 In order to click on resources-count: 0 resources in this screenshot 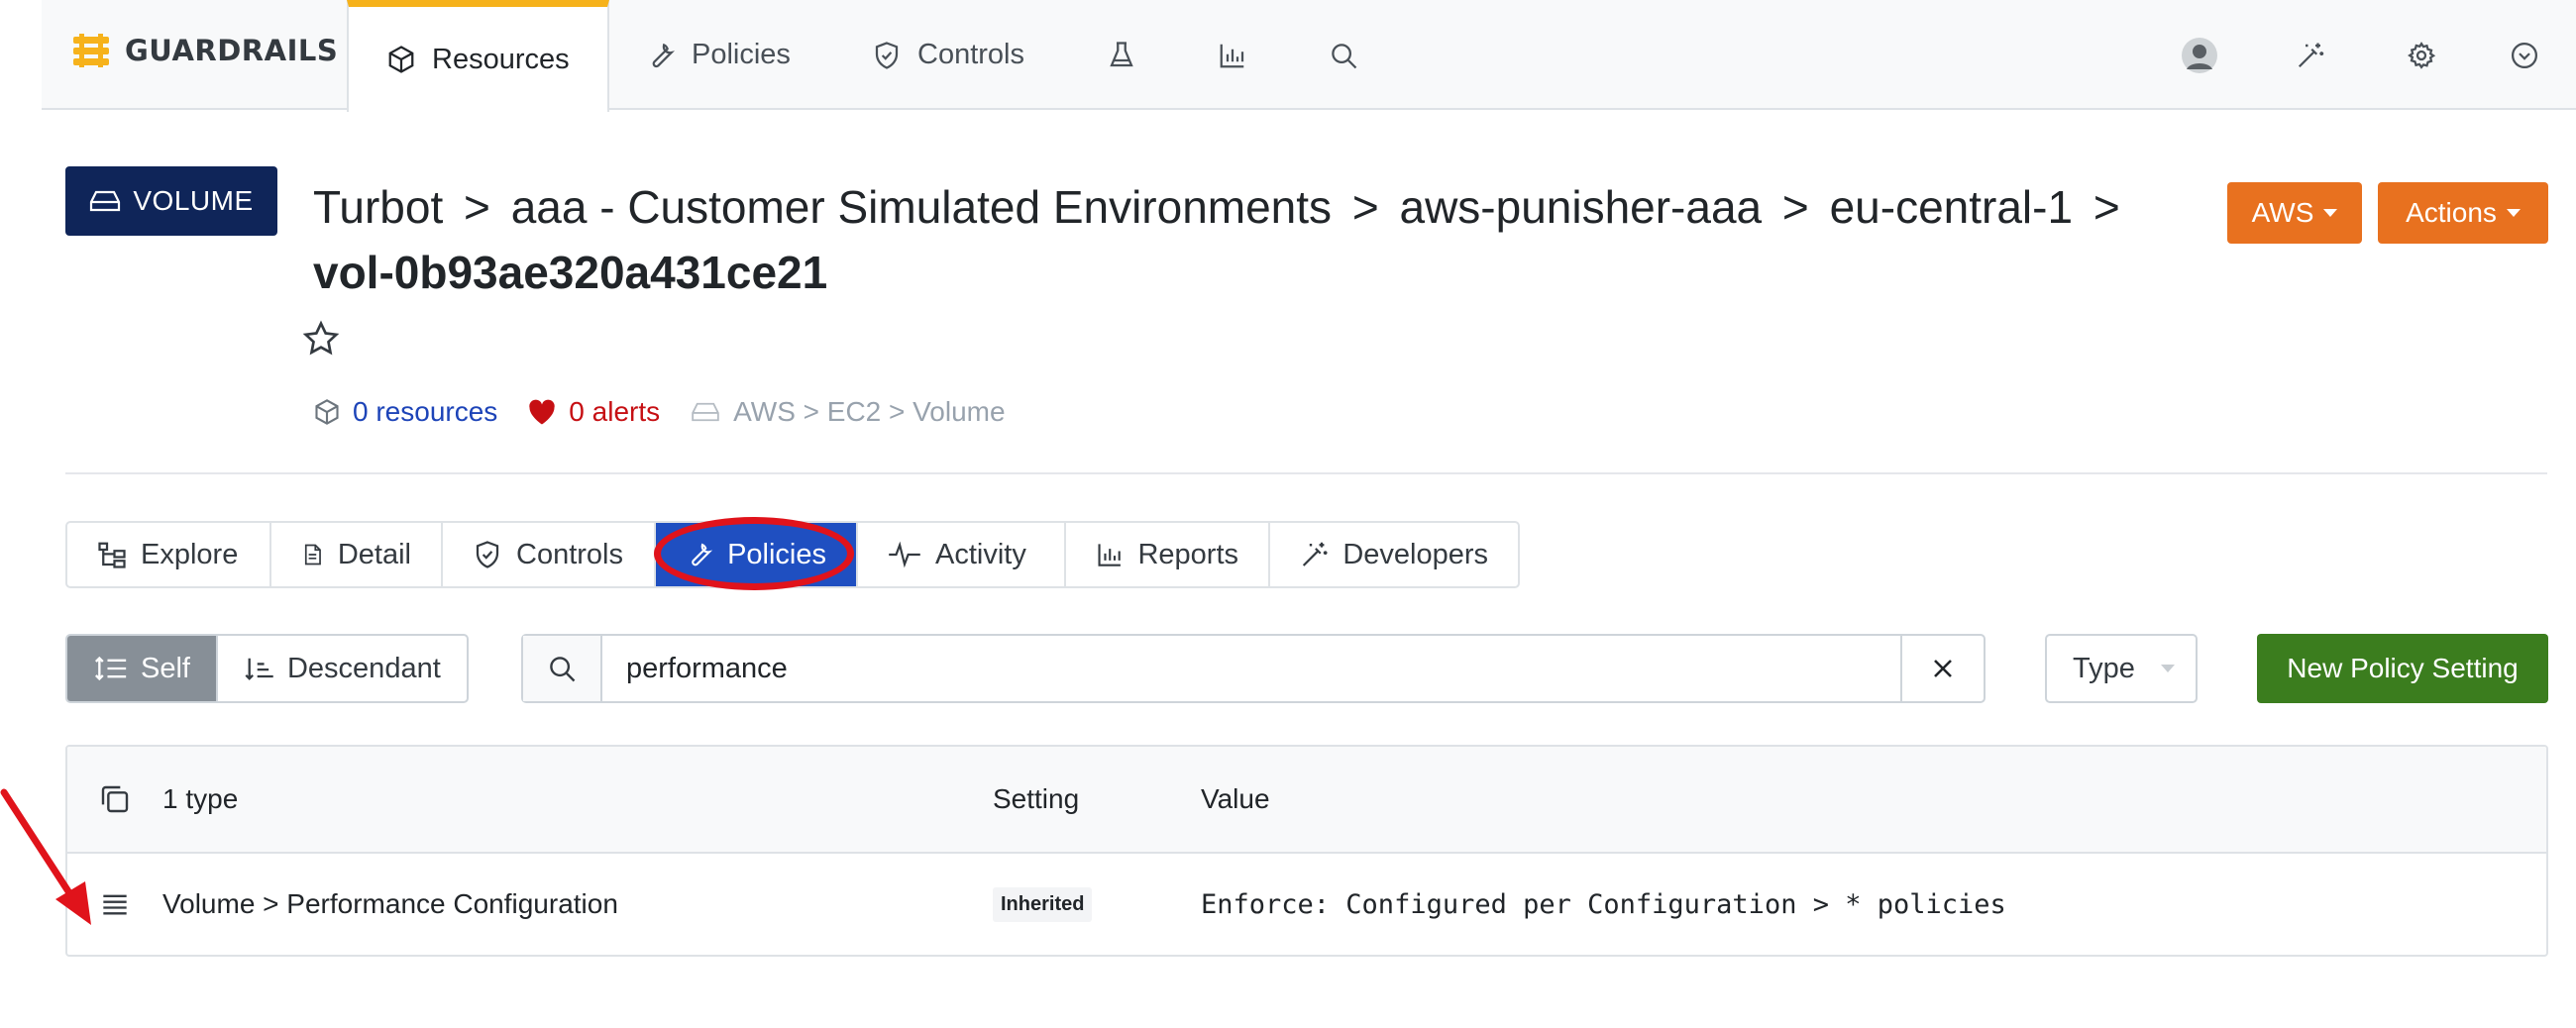, I will do `click(425, 411)`.